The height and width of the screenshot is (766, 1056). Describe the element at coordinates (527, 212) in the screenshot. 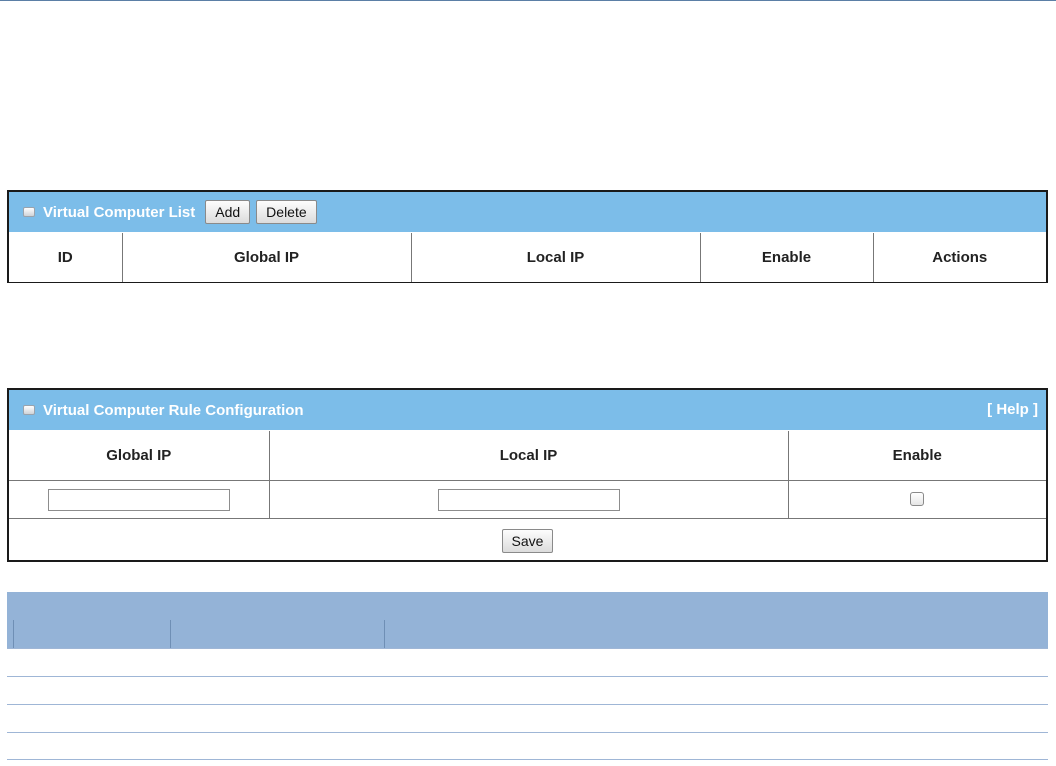

I see `virtual-computer-list-header: Virtual Computer List Add Delete` at that location.